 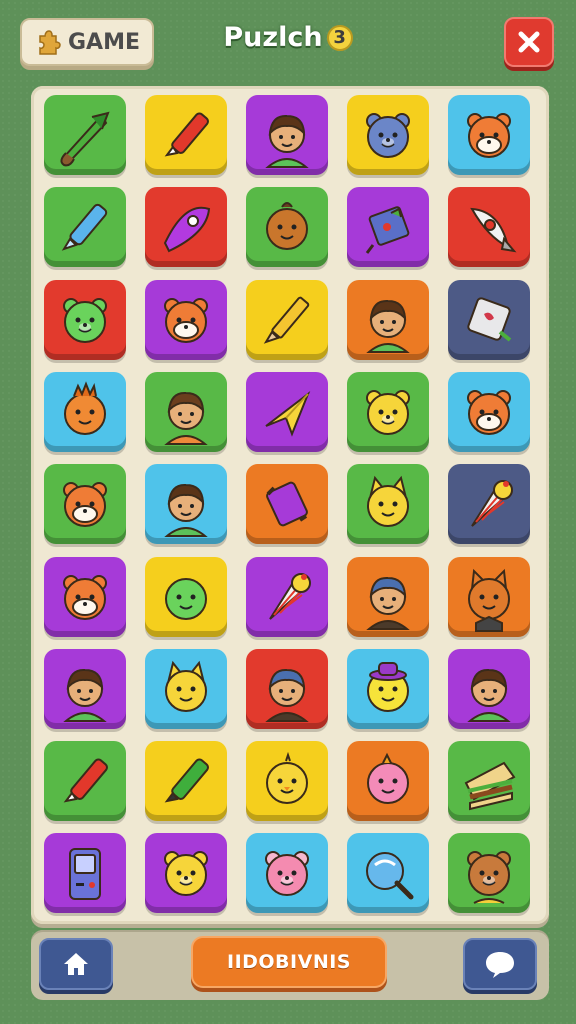 I want to click on home-button, so click(x=76, y=964).